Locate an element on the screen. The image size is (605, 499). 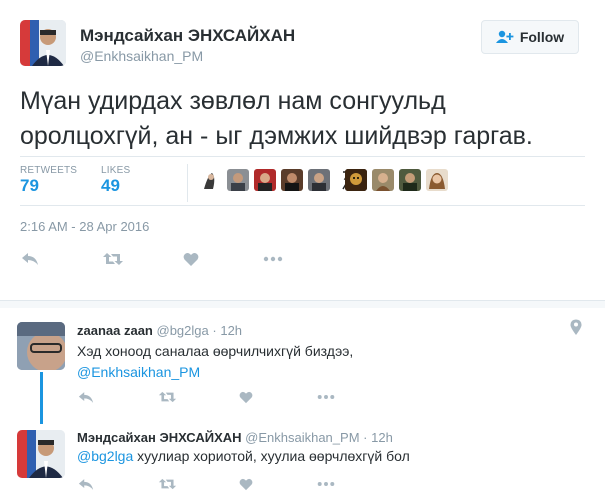
retweets-label: RETWEETS is located at coordinates (49, 170).